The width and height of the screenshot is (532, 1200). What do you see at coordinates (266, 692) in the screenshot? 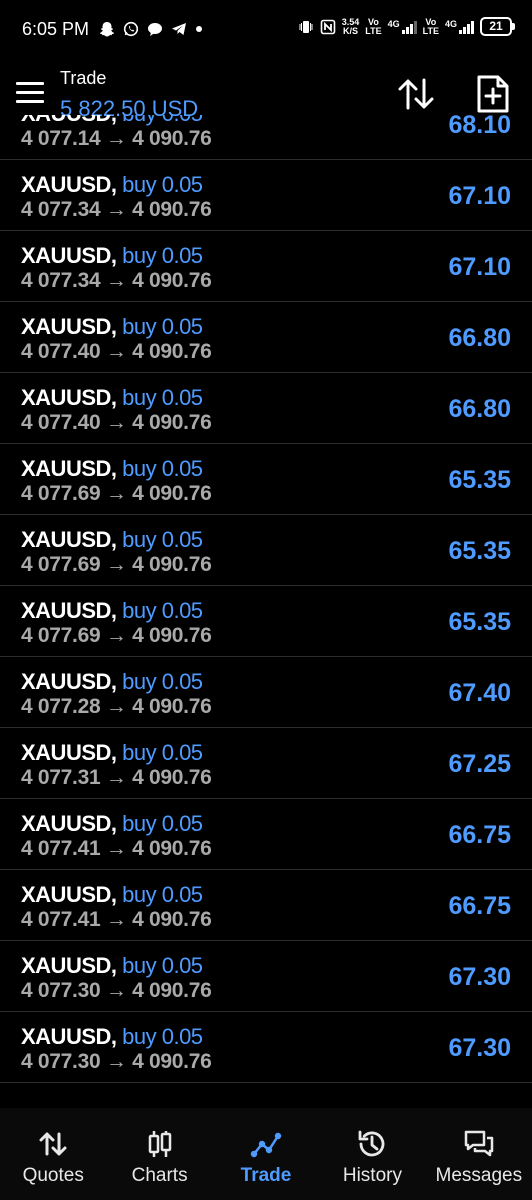
I see `position-row: XAUUSD, buy 0.05 4 077.28 → 4 090.76 67.40` at bounding box center [266, 692].